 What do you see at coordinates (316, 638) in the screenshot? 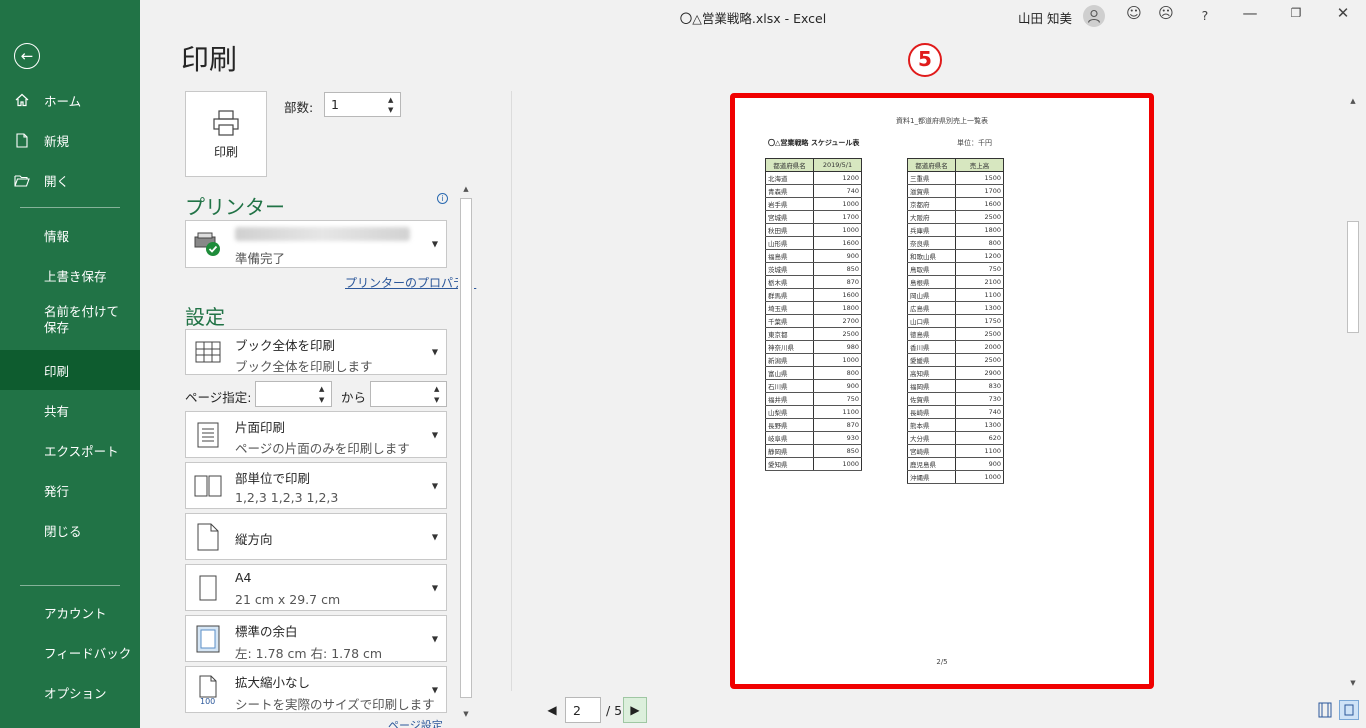
I see `margins-dropdown: 標準の余白 左: 1.78 cm 右: 1.78 cm ▼` at bounding box center [316, 638].